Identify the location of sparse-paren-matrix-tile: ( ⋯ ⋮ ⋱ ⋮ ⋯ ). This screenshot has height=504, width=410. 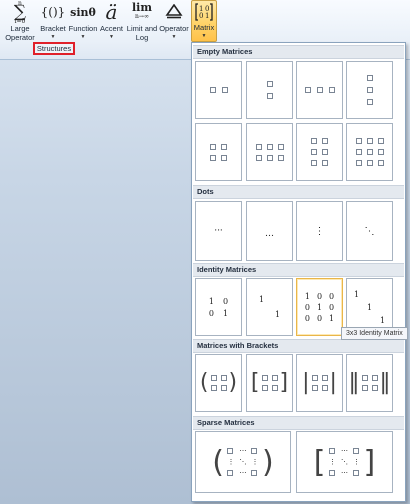
(243, 462).